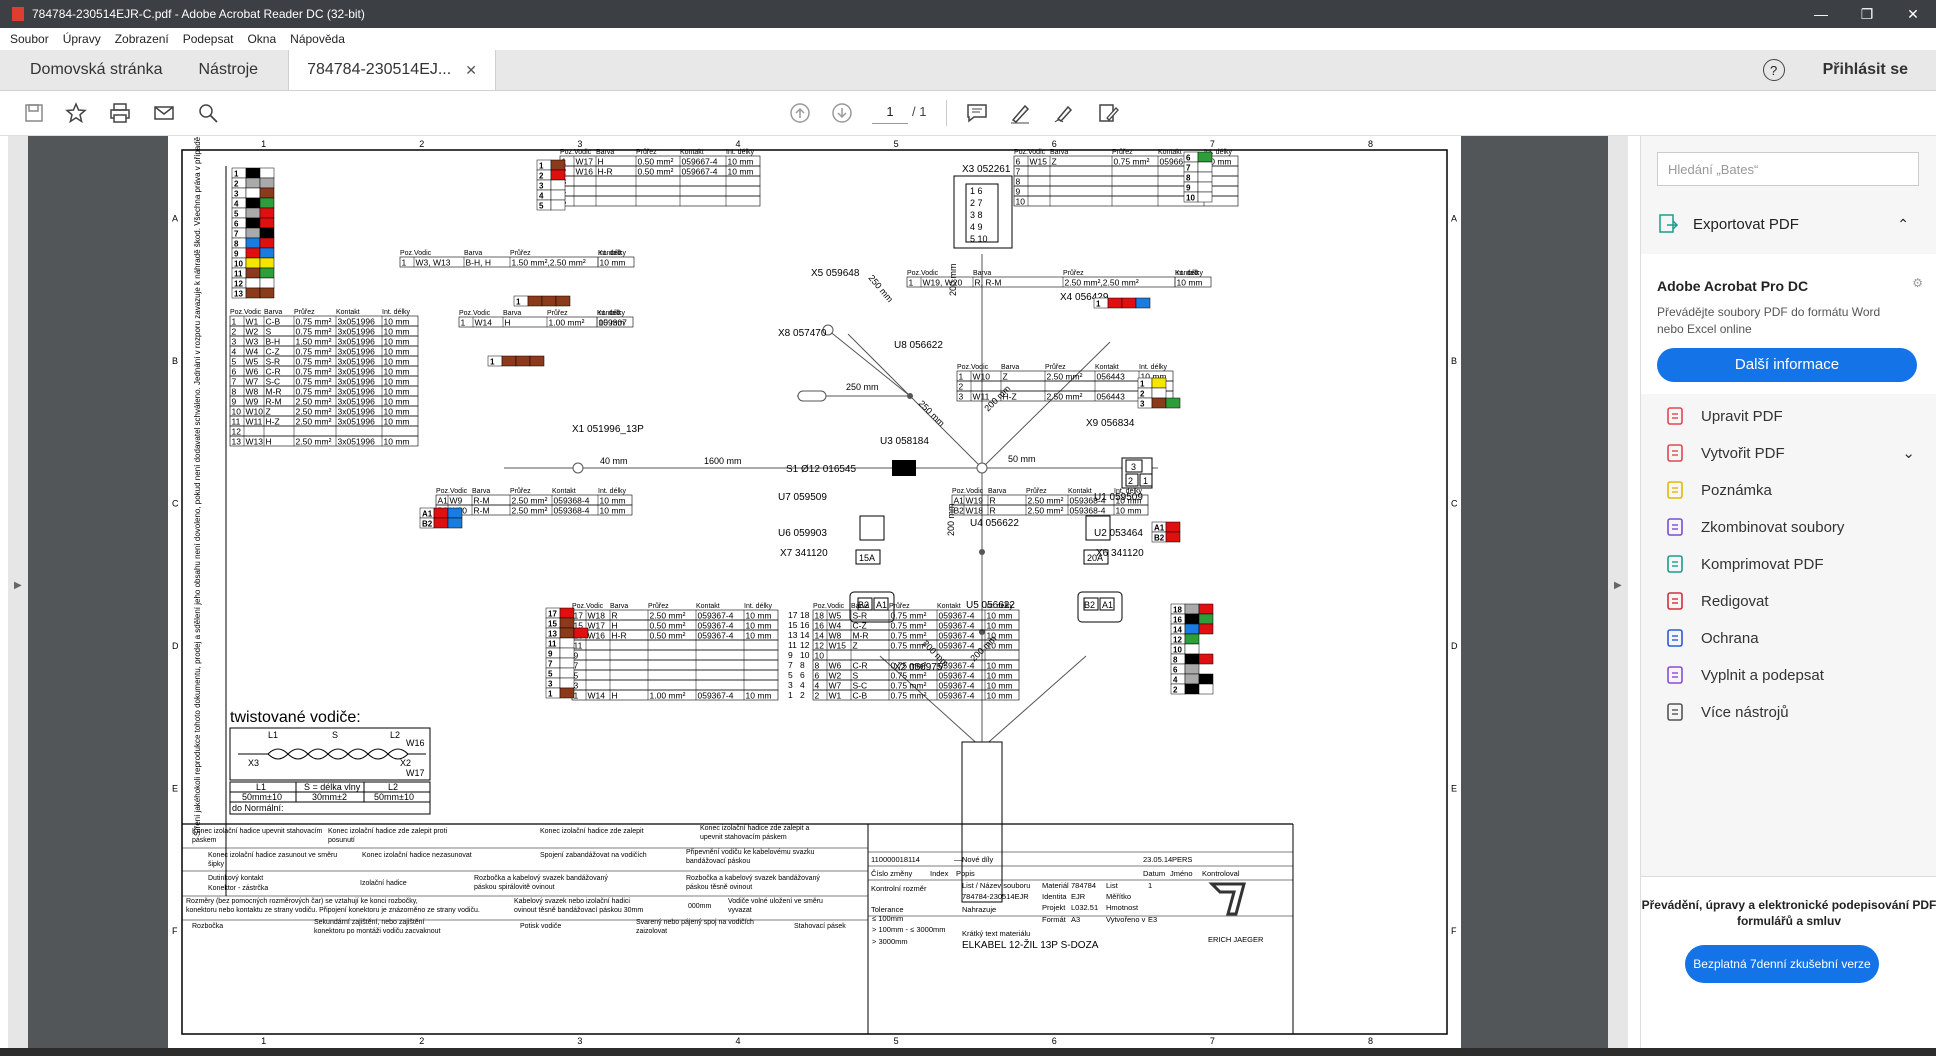 Image resolution: width=1936 pixels, height=1056 pixels. I want to click on swatch-number: 12, so click(238, 284).